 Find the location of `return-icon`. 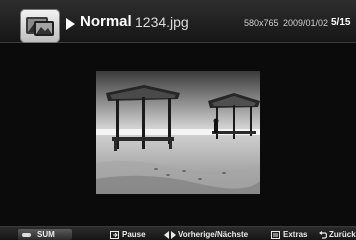

return-icon is located at coordinates (323, 235).